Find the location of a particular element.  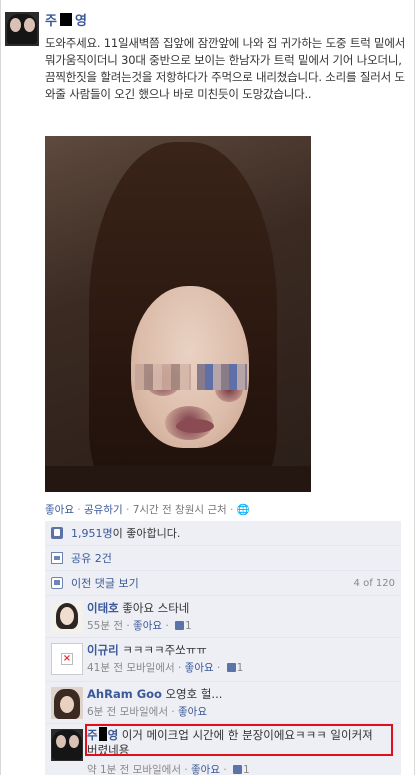

likes-count-link: 1,951명 is located at coordinates (92, 533).